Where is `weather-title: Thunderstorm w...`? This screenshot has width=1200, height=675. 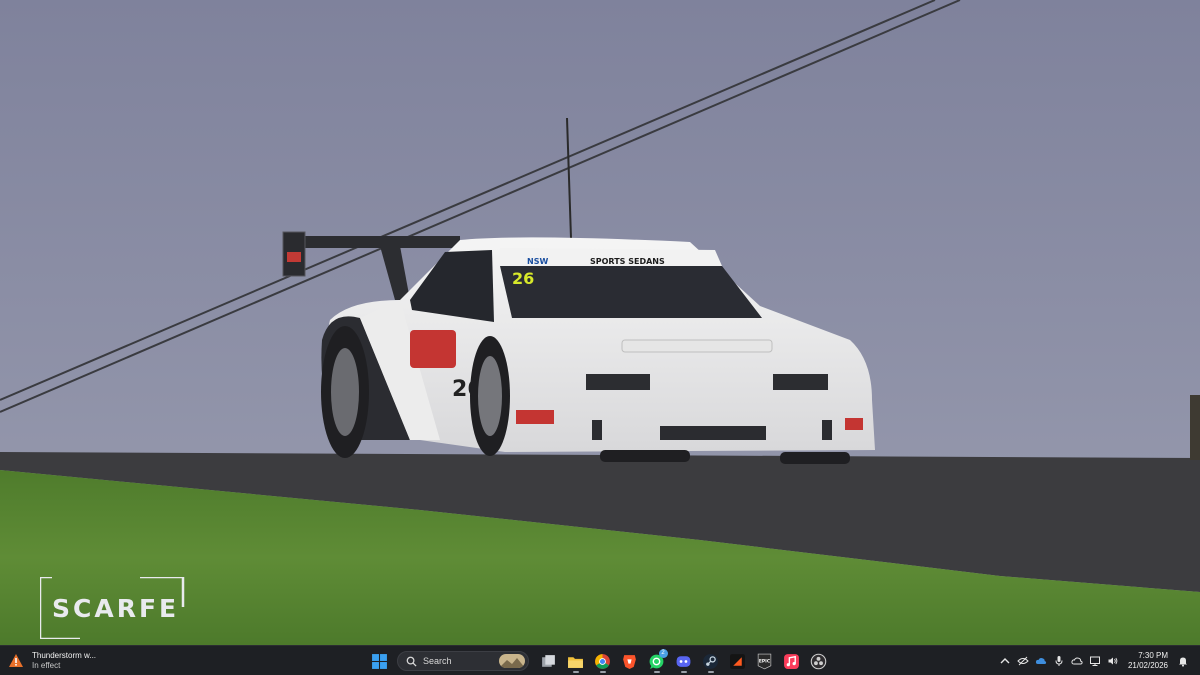
weather-title: Thunderstorm w... is located at coordinates (64, 655).